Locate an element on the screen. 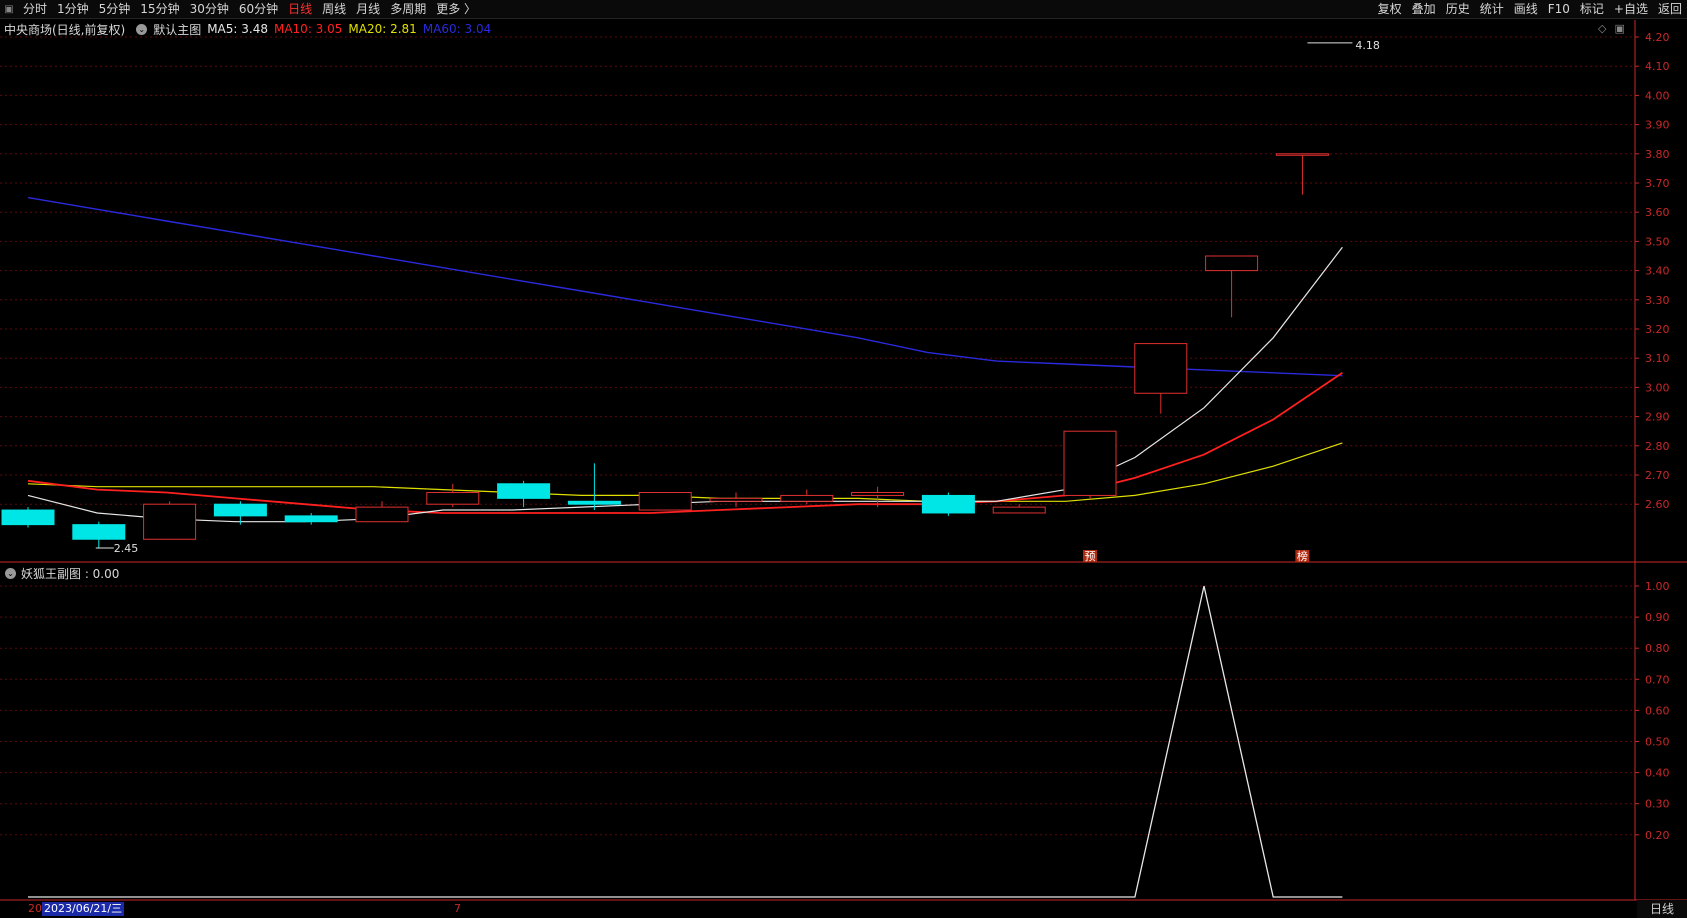 This screenshot has width=1687, height=918. sub-tick-label: 0.50 is located at coordinates (1657, 742).